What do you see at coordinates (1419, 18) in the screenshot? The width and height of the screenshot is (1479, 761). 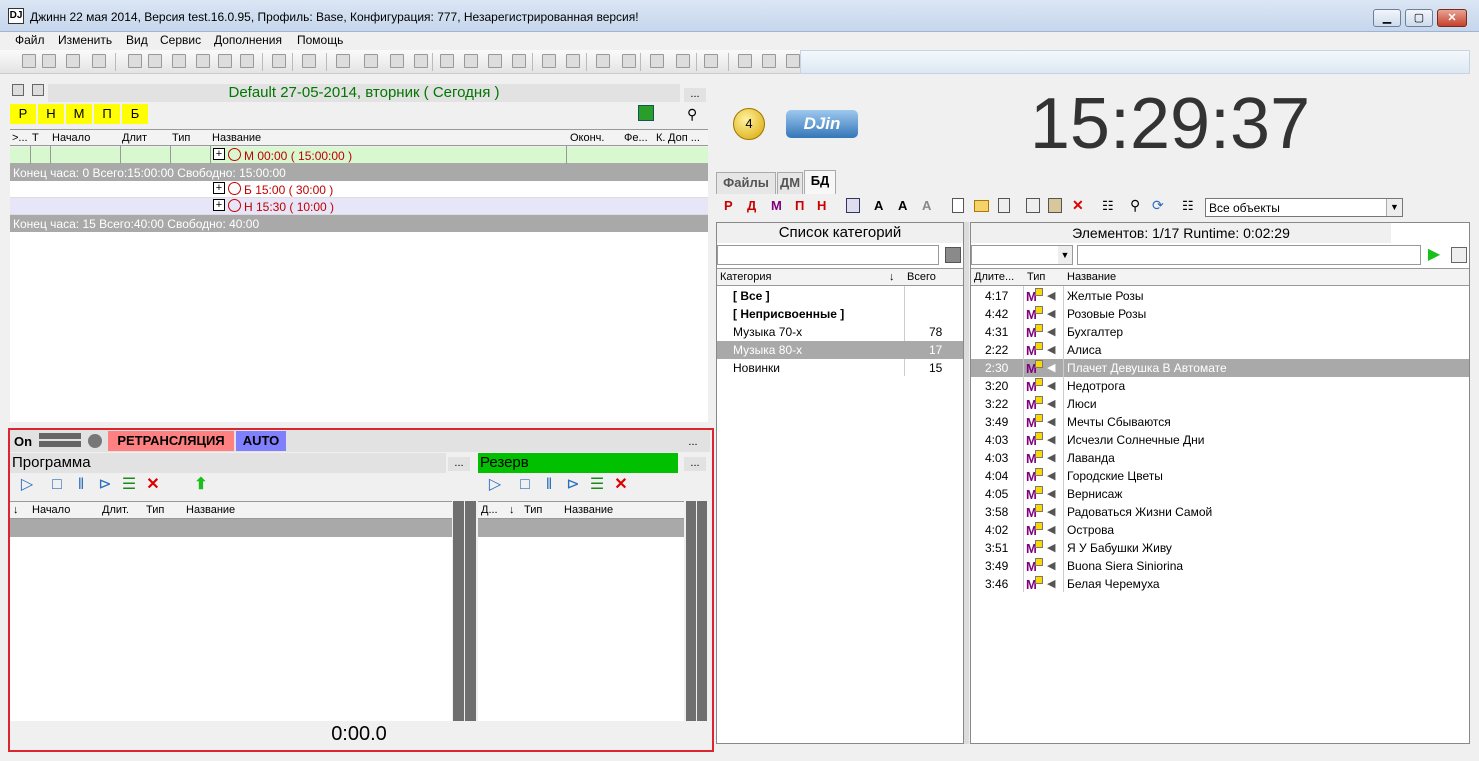 I see `maximize-button: ▢` at bounding box center [1419, 18].